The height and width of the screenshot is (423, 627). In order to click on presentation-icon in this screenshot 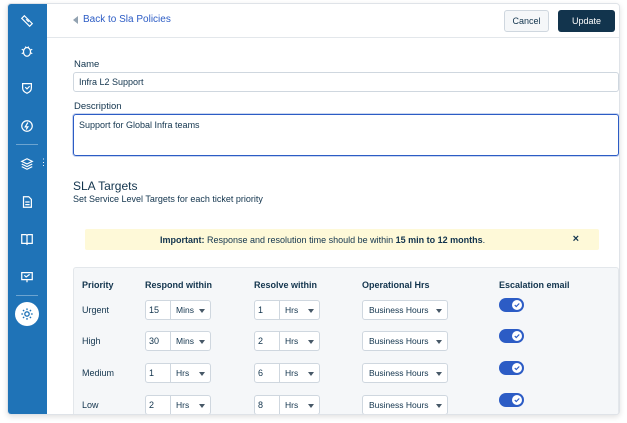, I will do `click(27, 277)`.